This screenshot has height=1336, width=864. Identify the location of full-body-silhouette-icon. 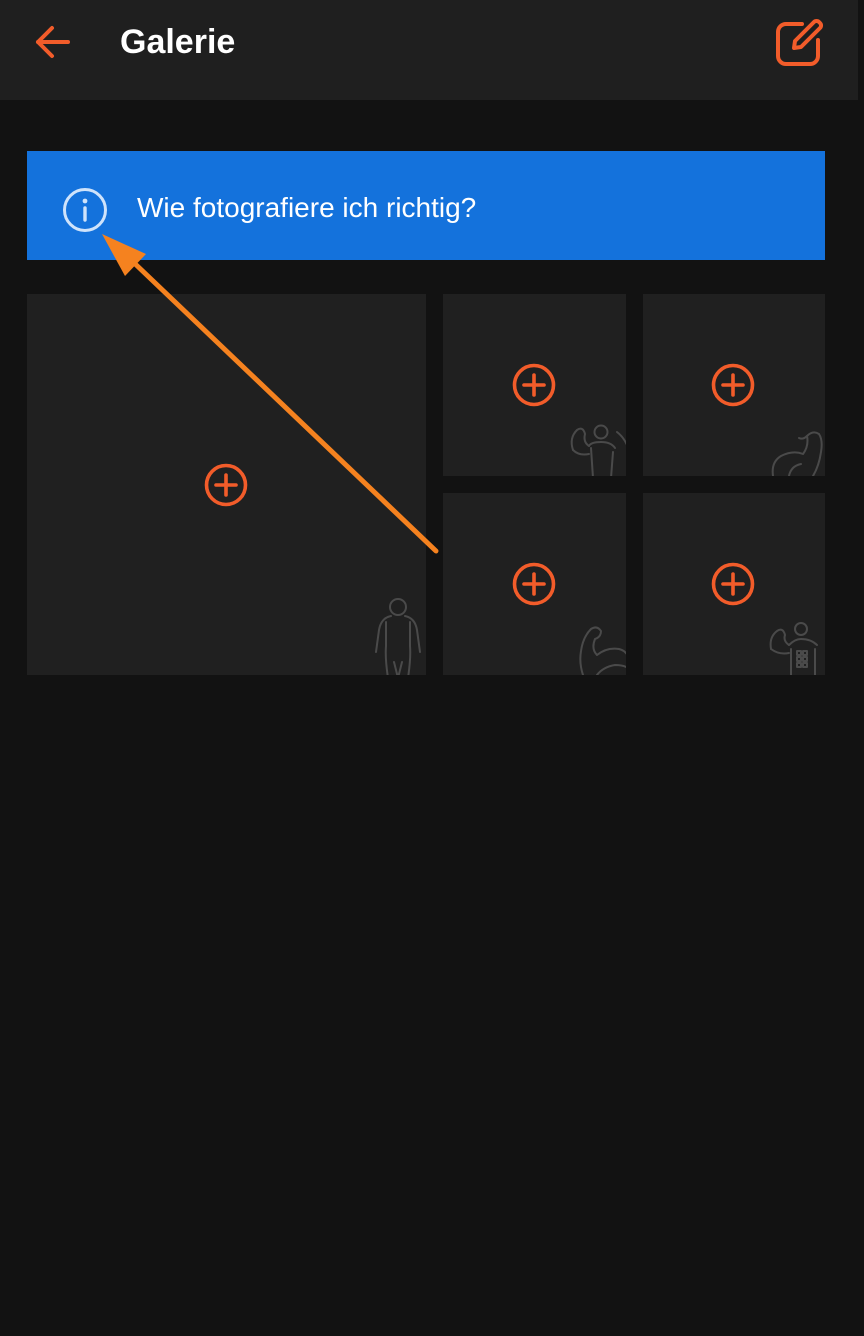
(398, 636).